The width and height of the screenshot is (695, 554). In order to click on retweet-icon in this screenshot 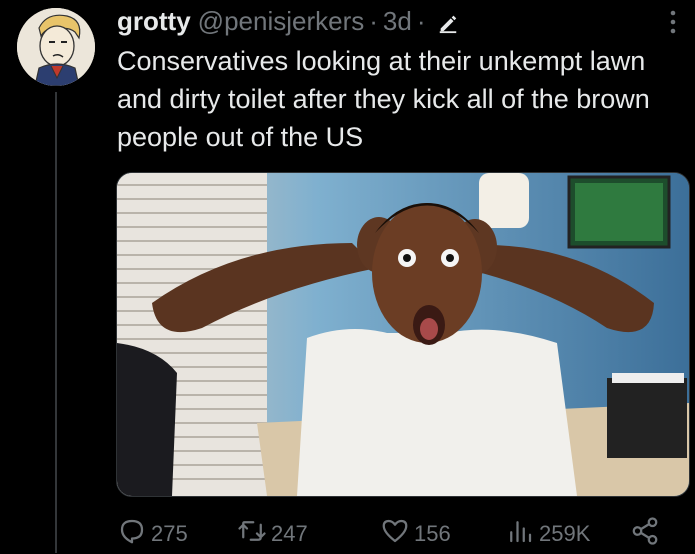, I will do `click(254, 534)`.